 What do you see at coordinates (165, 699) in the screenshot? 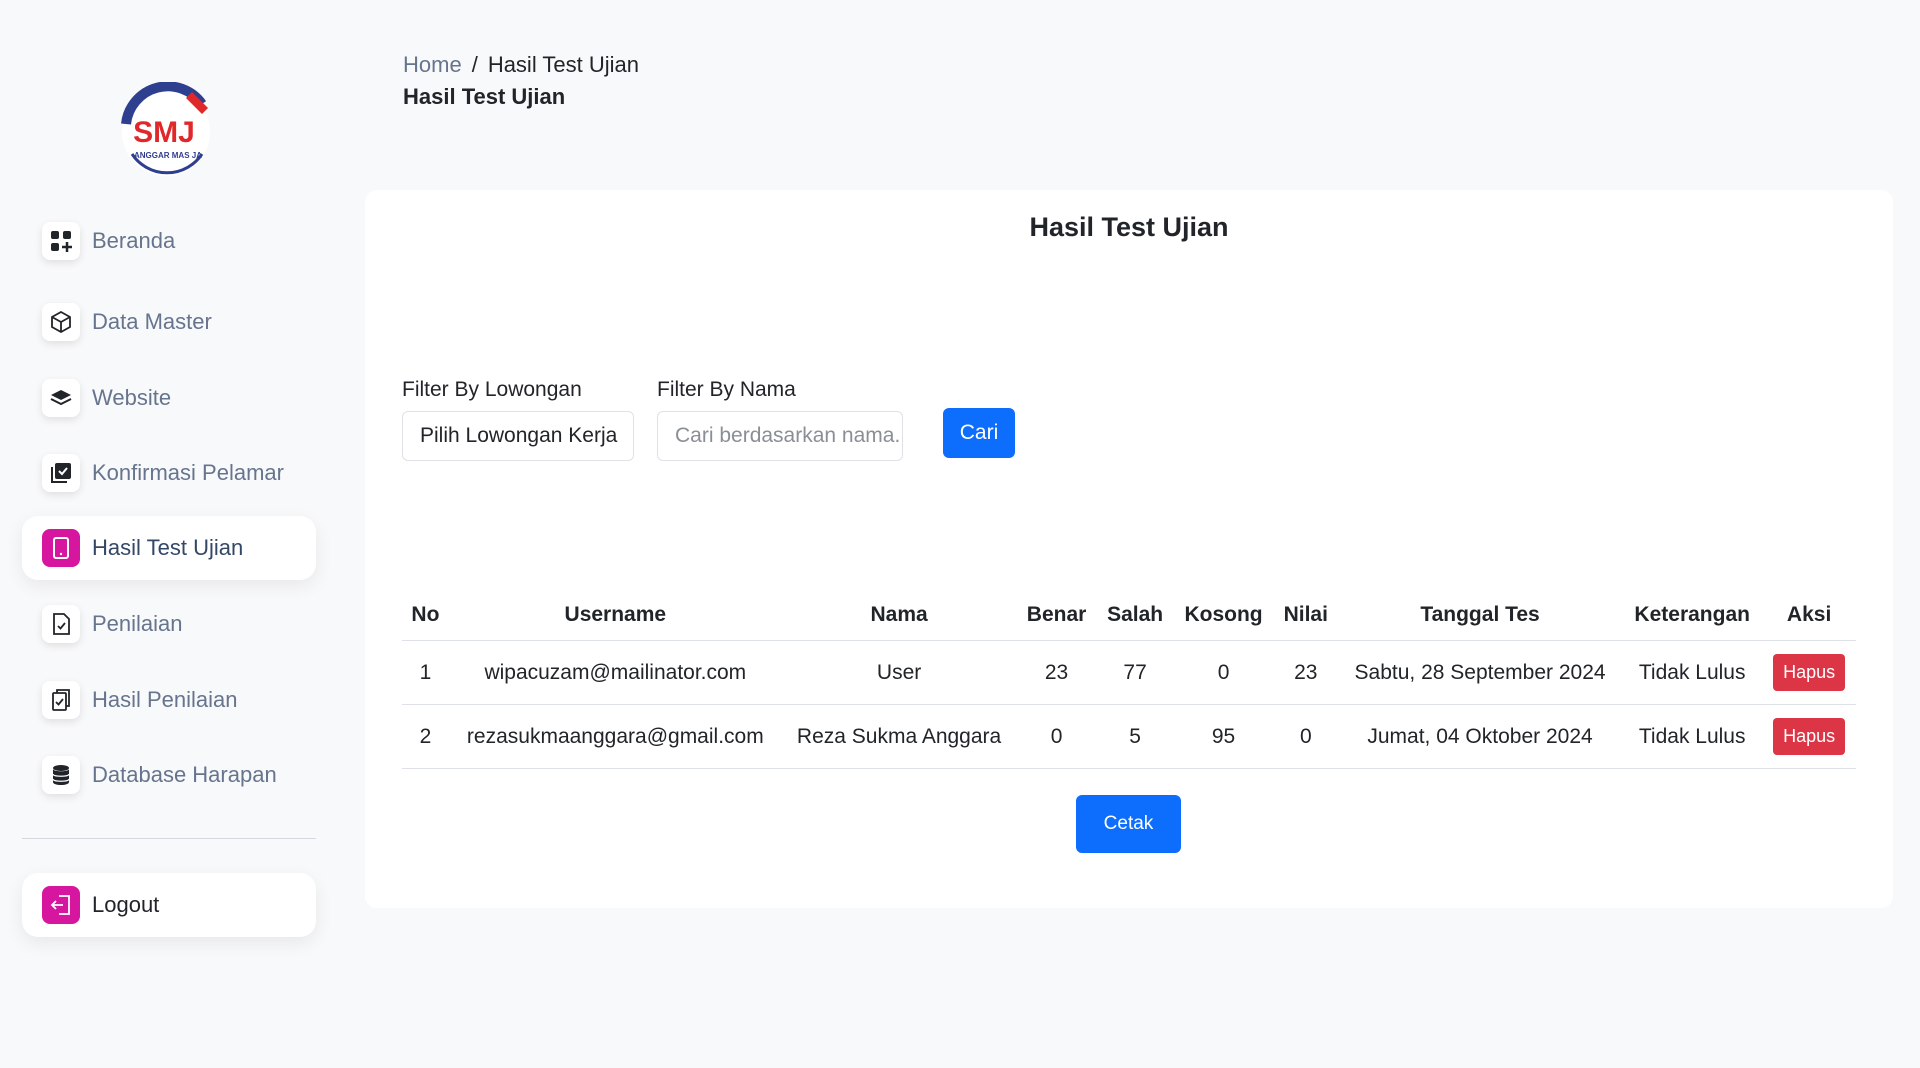
I see `sidebar-item-label: Hasil Penilaian` at bounding box center [165, 699].